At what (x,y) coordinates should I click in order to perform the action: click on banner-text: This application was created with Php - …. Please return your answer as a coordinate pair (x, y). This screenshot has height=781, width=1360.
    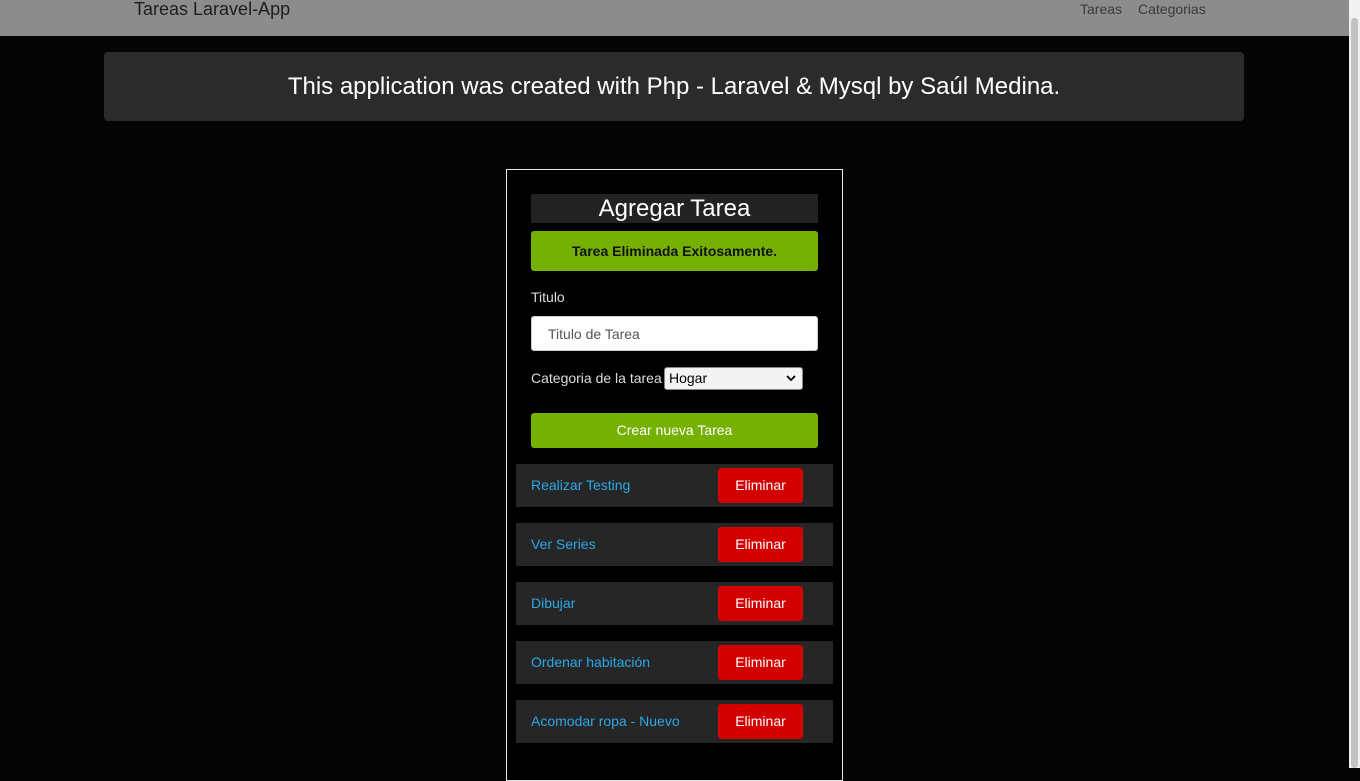
    Looking at the image, I should click on (674, 86).